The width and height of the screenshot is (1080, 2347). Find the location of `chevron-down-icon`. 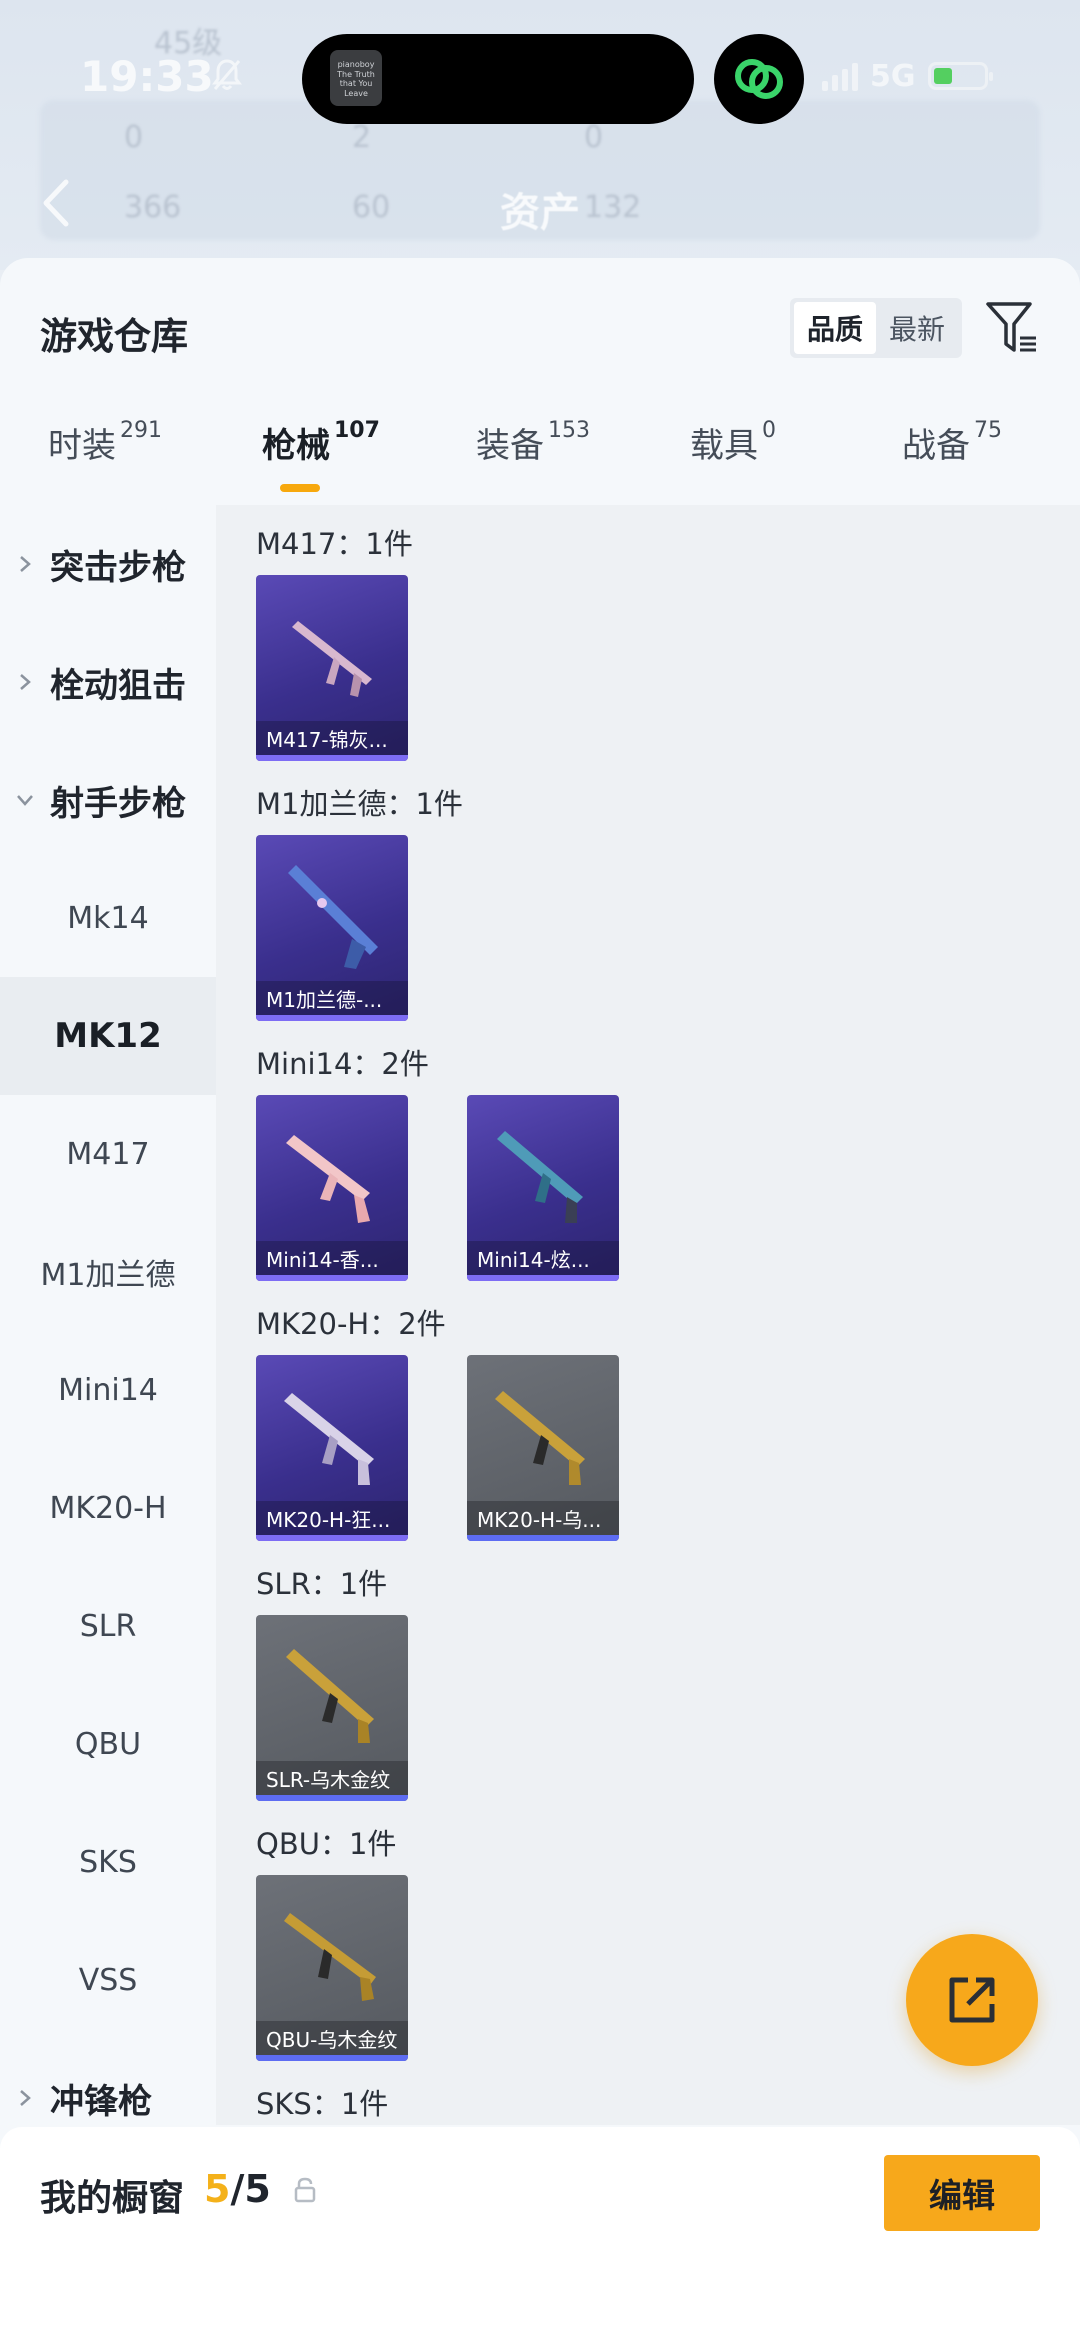

chevron-down-icon is located at coordinates (25, 800).